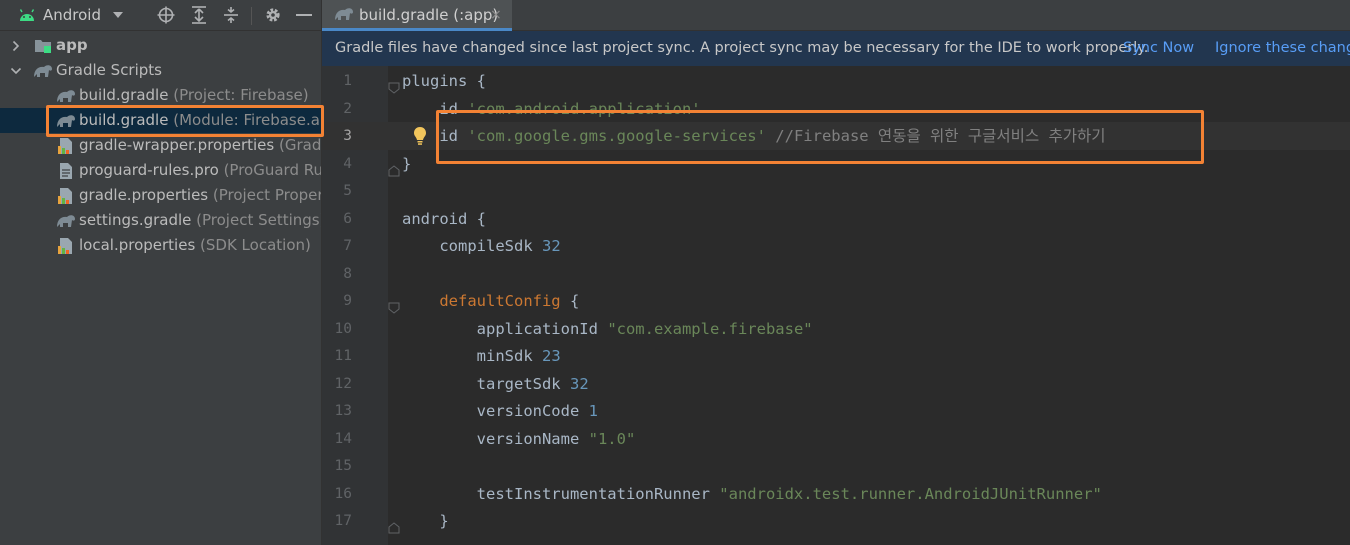 This screenshot has width=1350, height=545. Describe the element at coordinates (343, 356) in the screenshot. I see `line-number: 11` at that location.